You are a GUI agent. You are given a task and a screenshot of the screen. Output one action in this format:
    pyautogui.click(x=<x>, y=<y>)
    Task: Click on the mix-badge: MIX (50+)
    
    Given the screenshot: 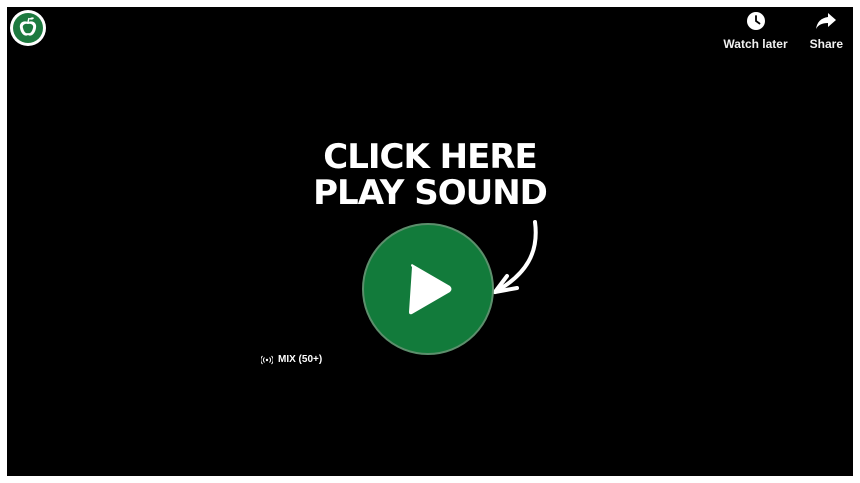 What is the action you would take?
    pyautogui.click(x=291, y=359)
    